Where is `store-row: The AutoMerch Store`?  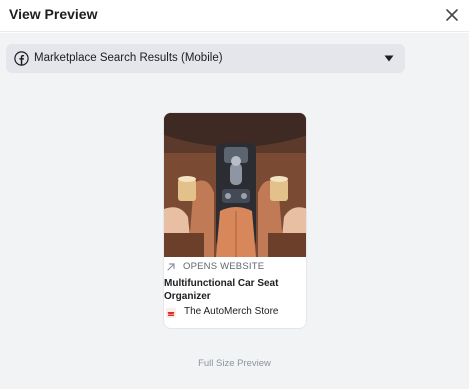 store-row: The AutoMerch Store is located at coordinates (235, 313).